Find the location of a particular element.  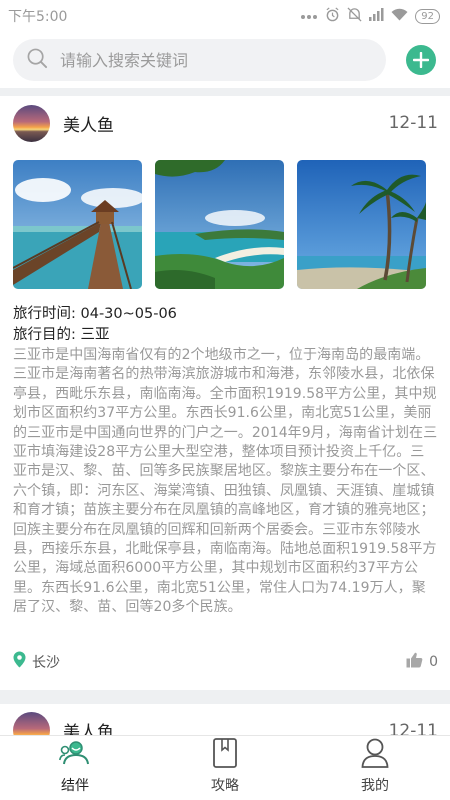

plus-icon is located at coordinates (421, 60).